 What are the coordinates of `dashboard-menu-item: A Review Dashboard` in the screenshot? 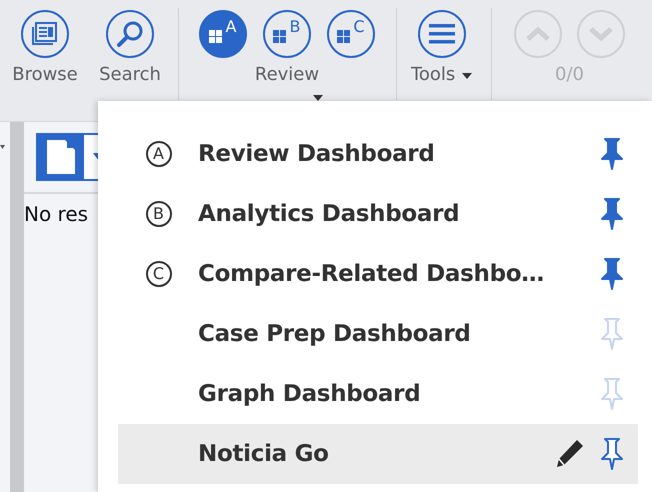 It's located at (378, 154).